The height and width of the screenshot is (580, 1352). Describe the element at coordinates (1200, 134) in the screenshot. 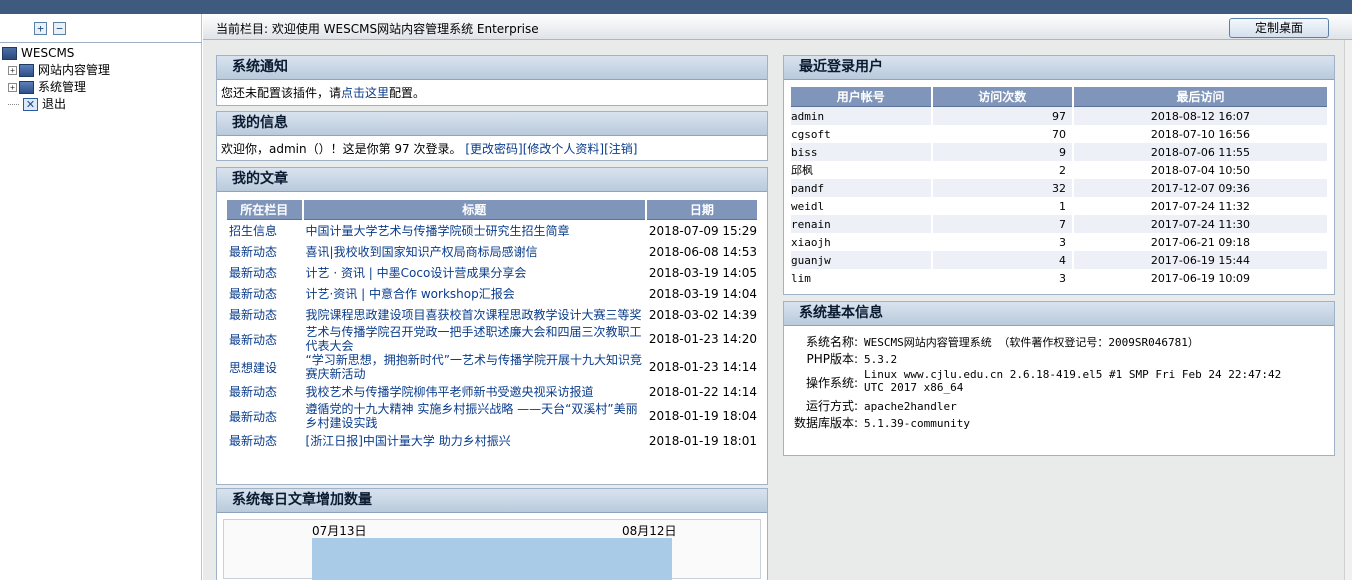

I see `last-visit: 2018-07-10 16:56` at that location.